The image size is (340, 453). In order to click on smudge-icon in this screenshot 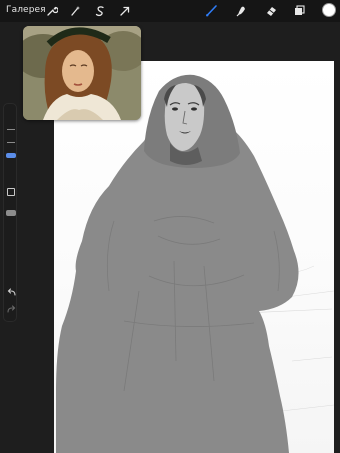, I will do `click(241, 10)`.